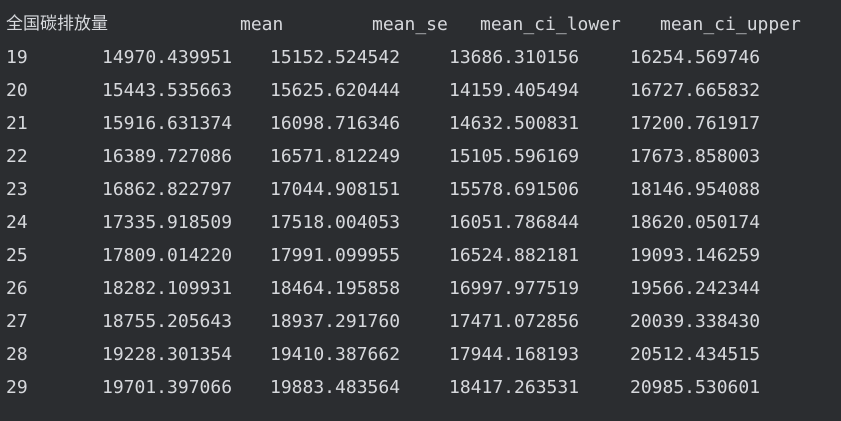  I want to click on cell-mean-se: 15578.691506, so click(514, 189).